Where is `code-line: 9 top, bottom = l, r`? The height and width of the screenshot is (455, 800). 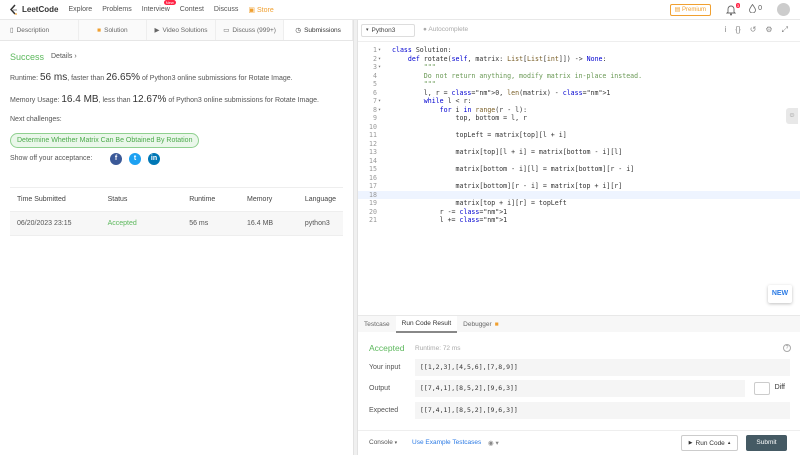
code-line: 9 top, bottom = l, r is located at coordinates (579, 118).